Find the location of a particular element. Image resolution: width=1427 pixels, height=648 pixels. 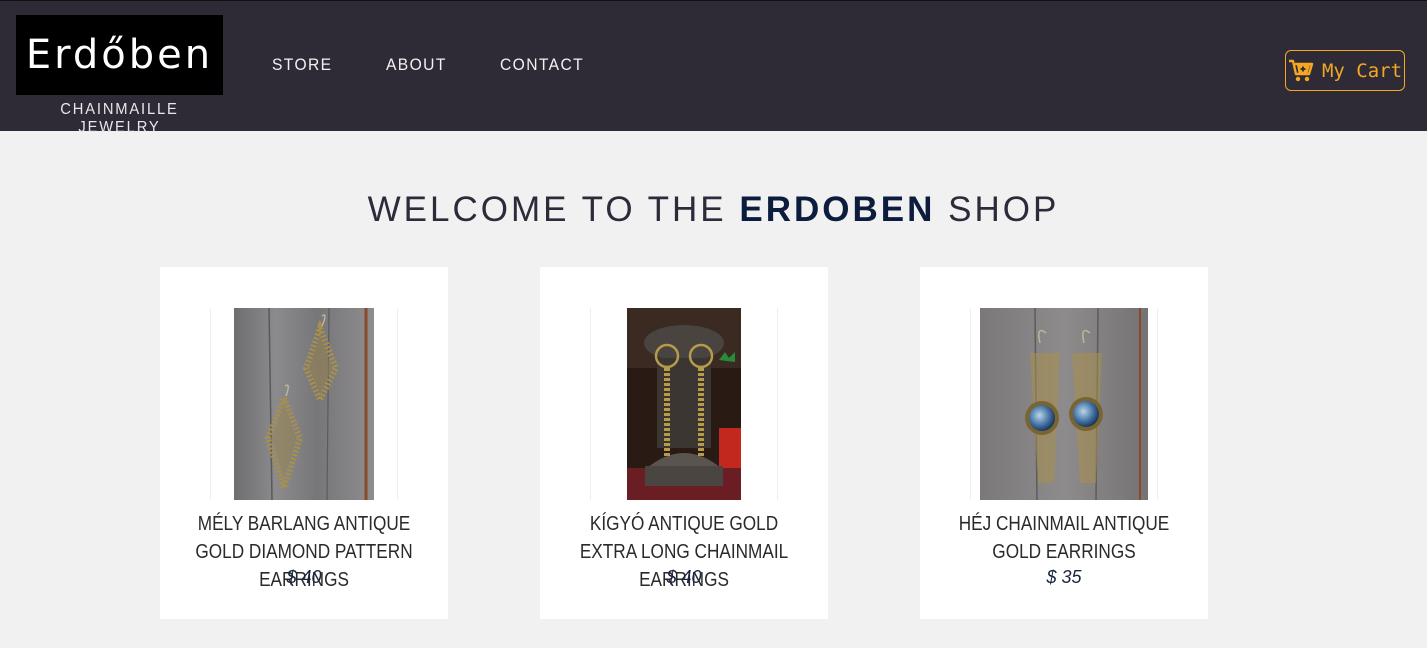

logo-text: Erdőben is located at coordinates (119, 55).